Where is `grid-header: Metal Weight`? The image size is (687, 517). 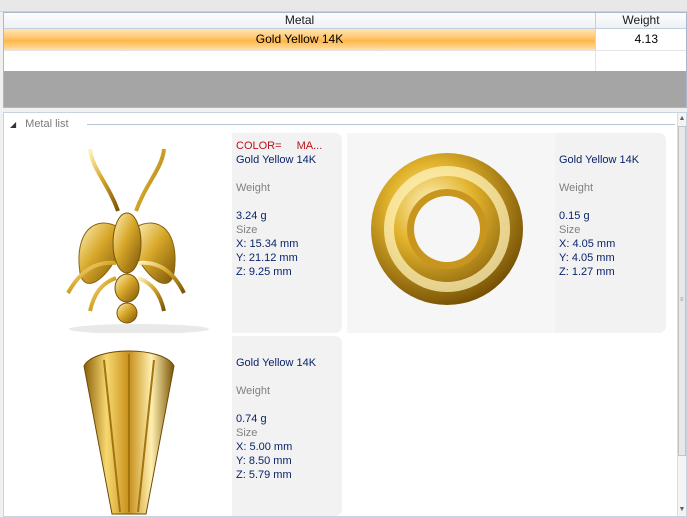
grid-header: Metal Weight is located at coordinates (345, 21).